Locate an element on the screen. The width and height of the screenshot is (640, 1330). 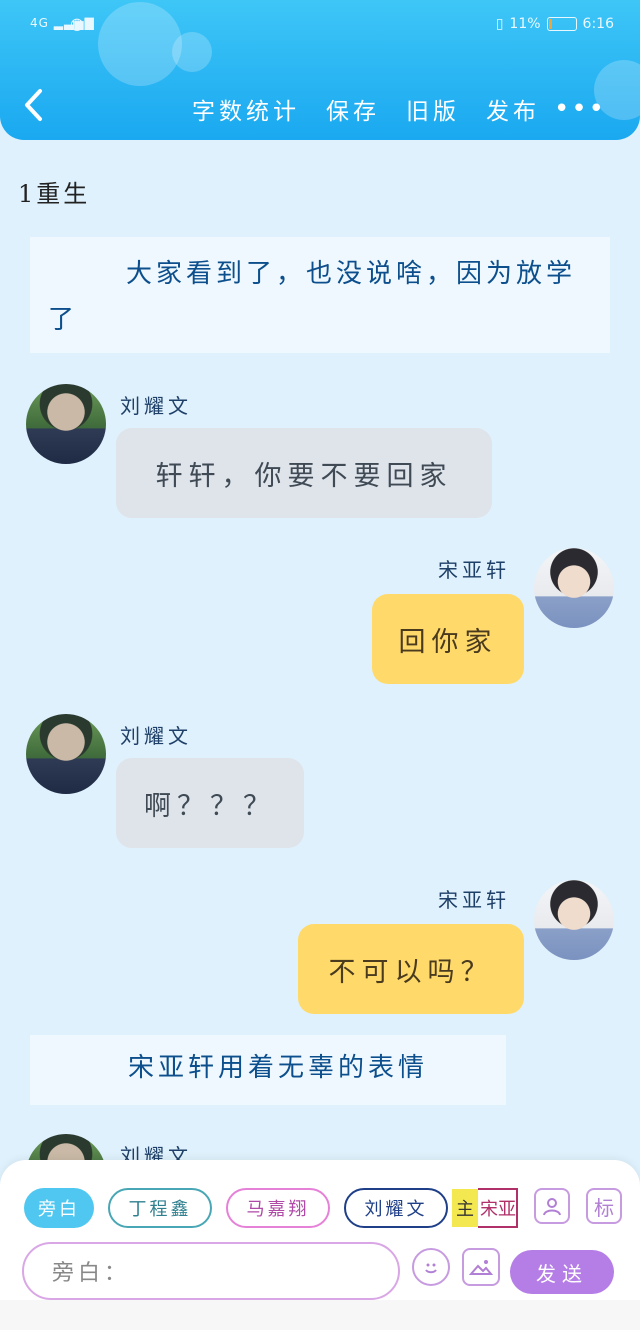
role-chip-narrator: 旁白 is located at coordinates (59, 1208).